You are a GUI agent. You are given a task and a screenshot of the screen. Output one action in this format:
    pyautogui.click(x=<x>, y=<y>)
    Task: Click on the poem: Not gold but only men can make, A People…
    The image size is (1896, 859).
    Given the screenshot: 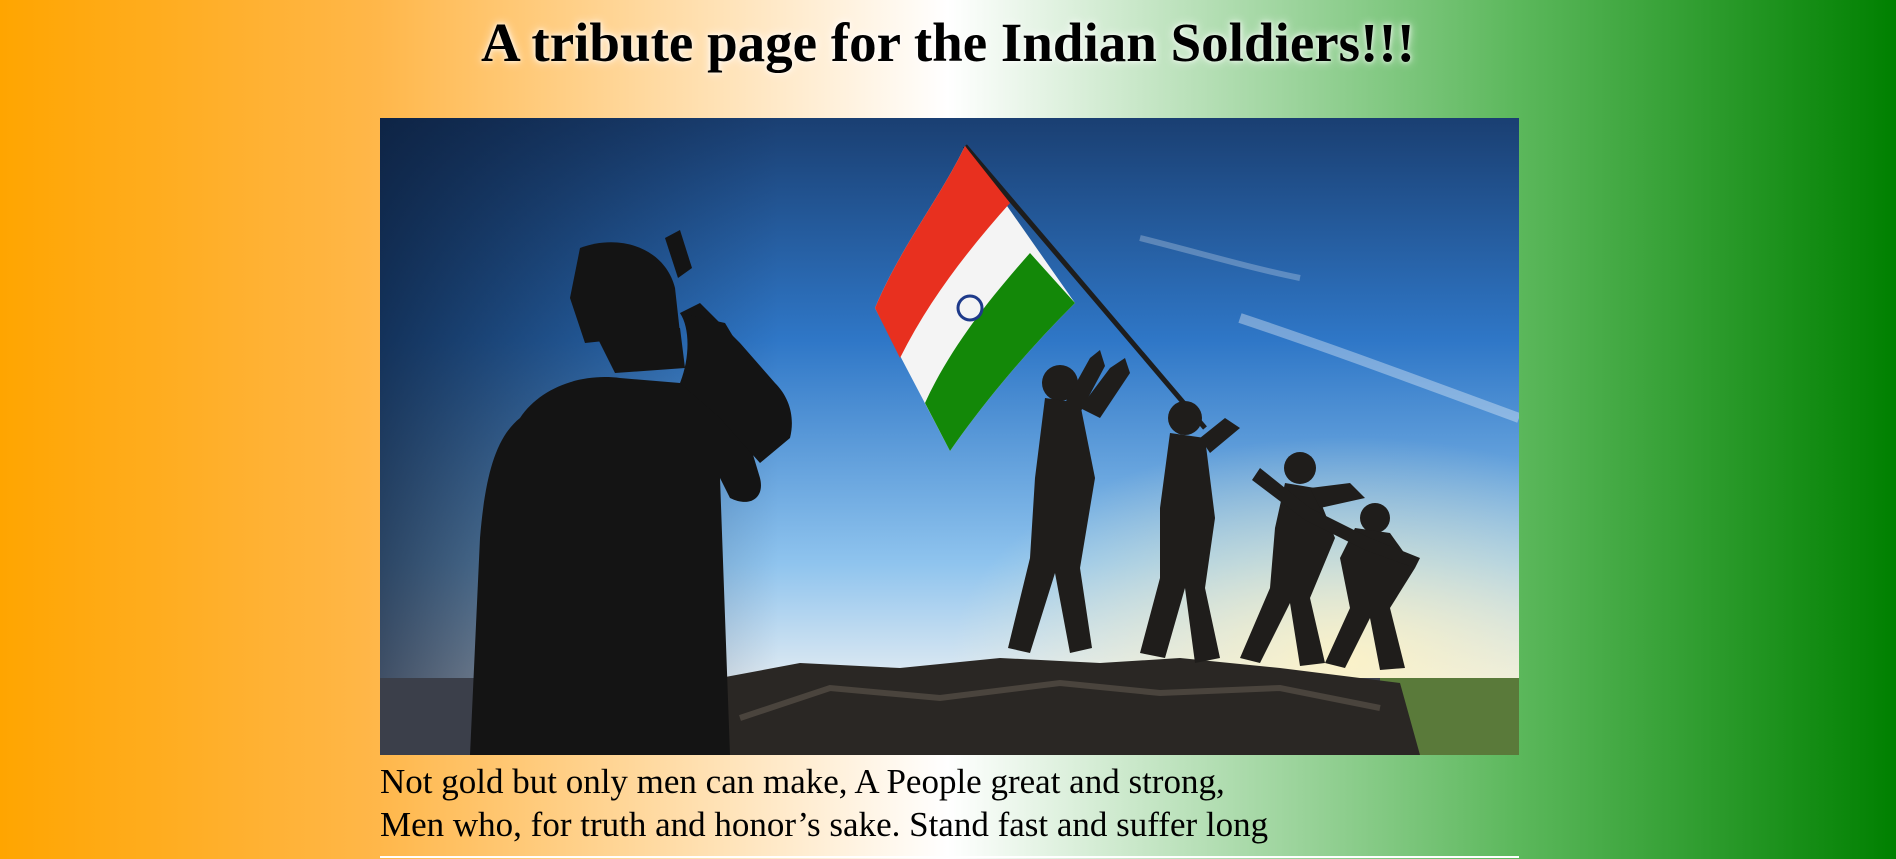 What is the action you would take?
    pyautogui.click(x=949, y=803)
    